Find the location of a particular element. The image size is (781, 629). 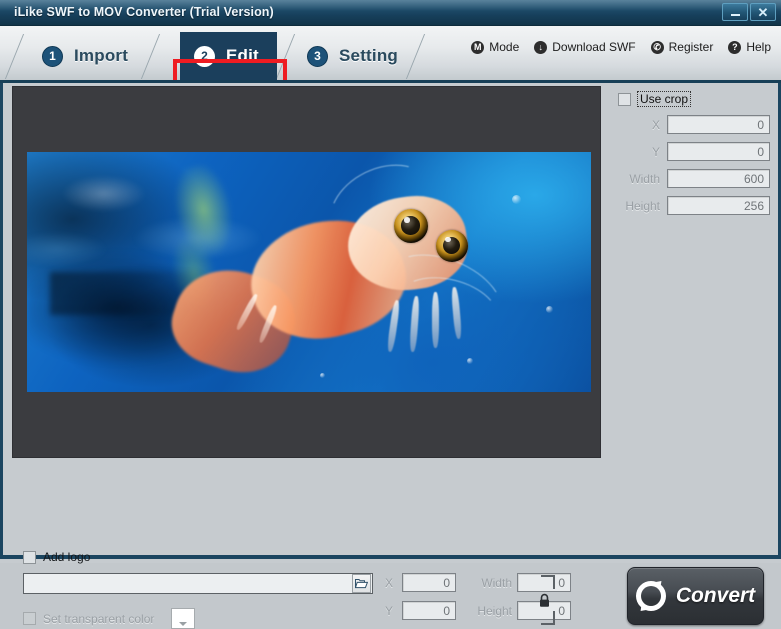

menu-mode-label: Mode is located at coordinates (504, 47).